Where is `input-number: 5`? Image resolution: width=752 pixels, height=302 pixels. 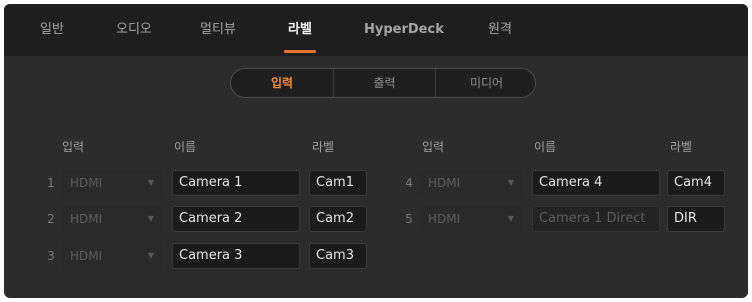
input-number: 5 is located at coordinates (409, 219).